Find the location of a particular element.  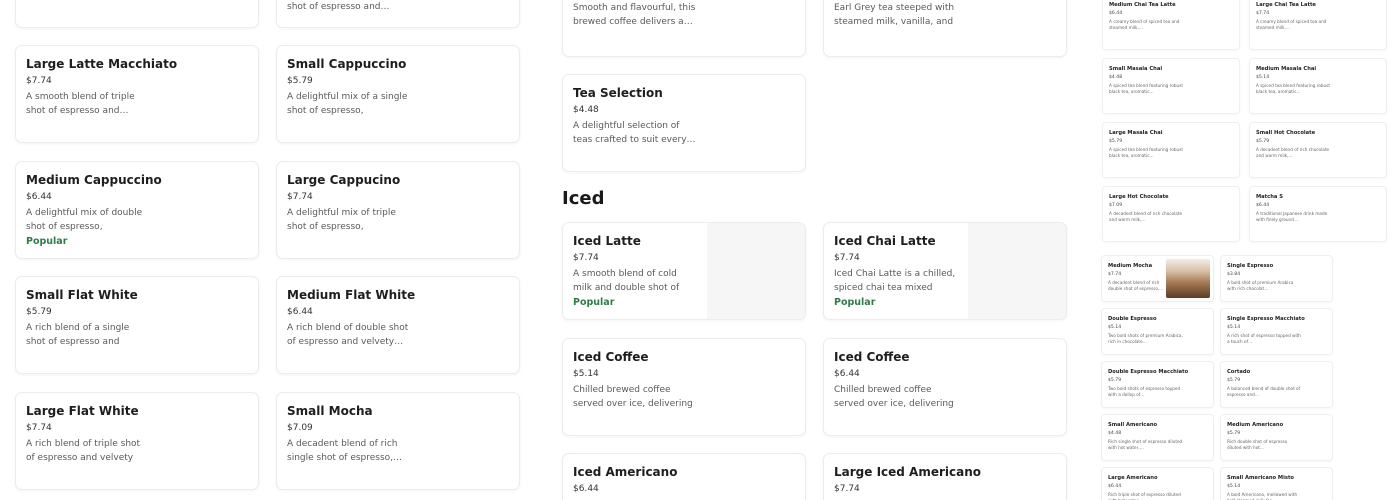

item-title: Large Latte Macchiato is located at coordinates (102, 64).